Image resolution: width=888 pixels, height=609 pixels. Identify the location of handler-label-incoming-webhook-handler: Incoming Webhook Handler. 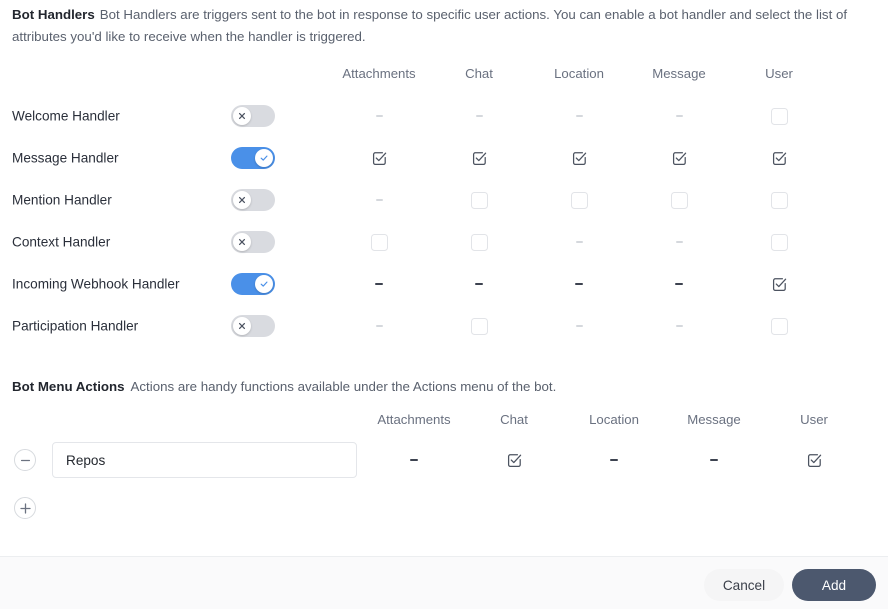
(96, 284).